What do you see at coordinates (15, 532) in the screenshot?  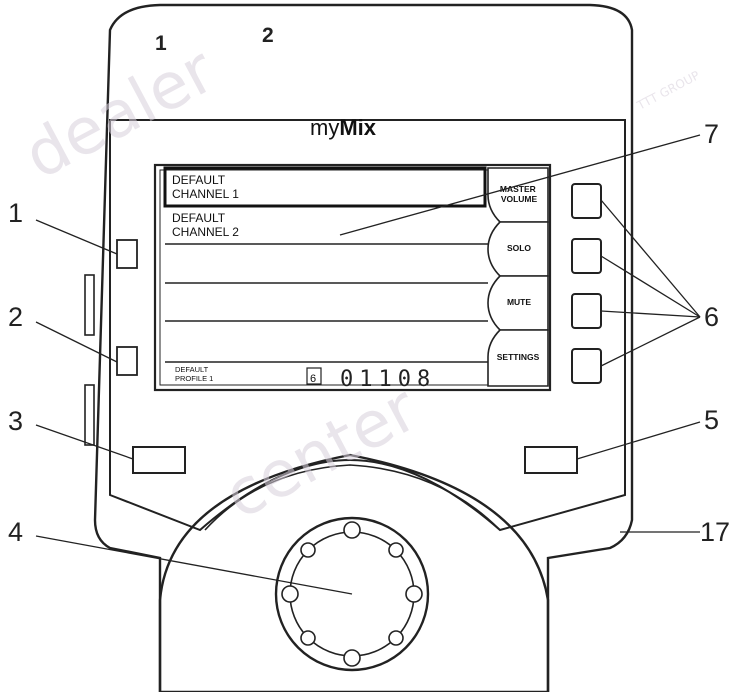 I see `callout-4: 4` at bounding box center [15, 532].